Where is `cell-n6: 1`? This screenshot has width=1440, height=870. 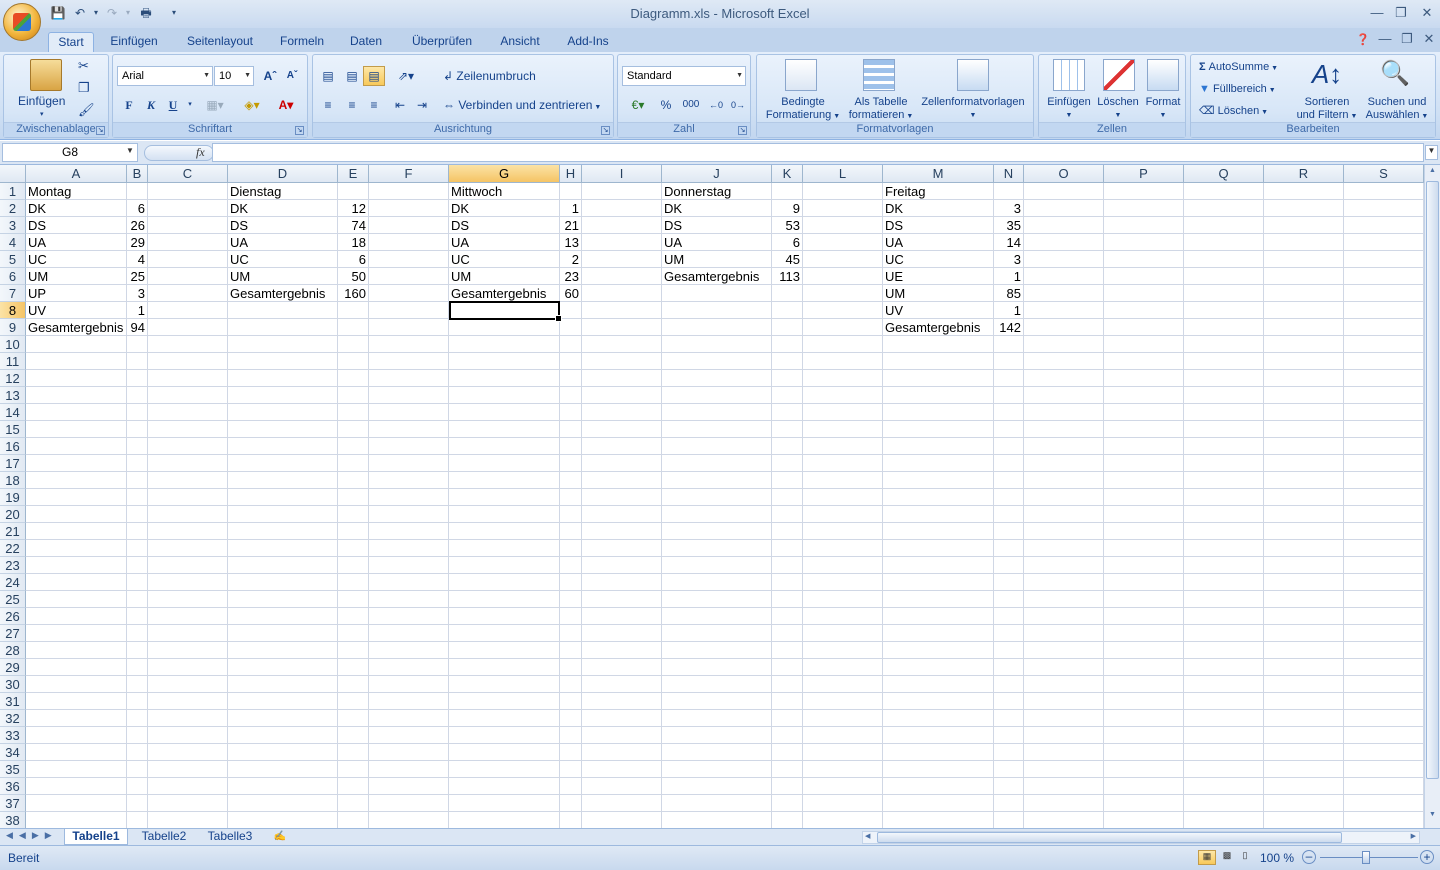 cell-n6: 1 is located at coordinates (1007, 276).